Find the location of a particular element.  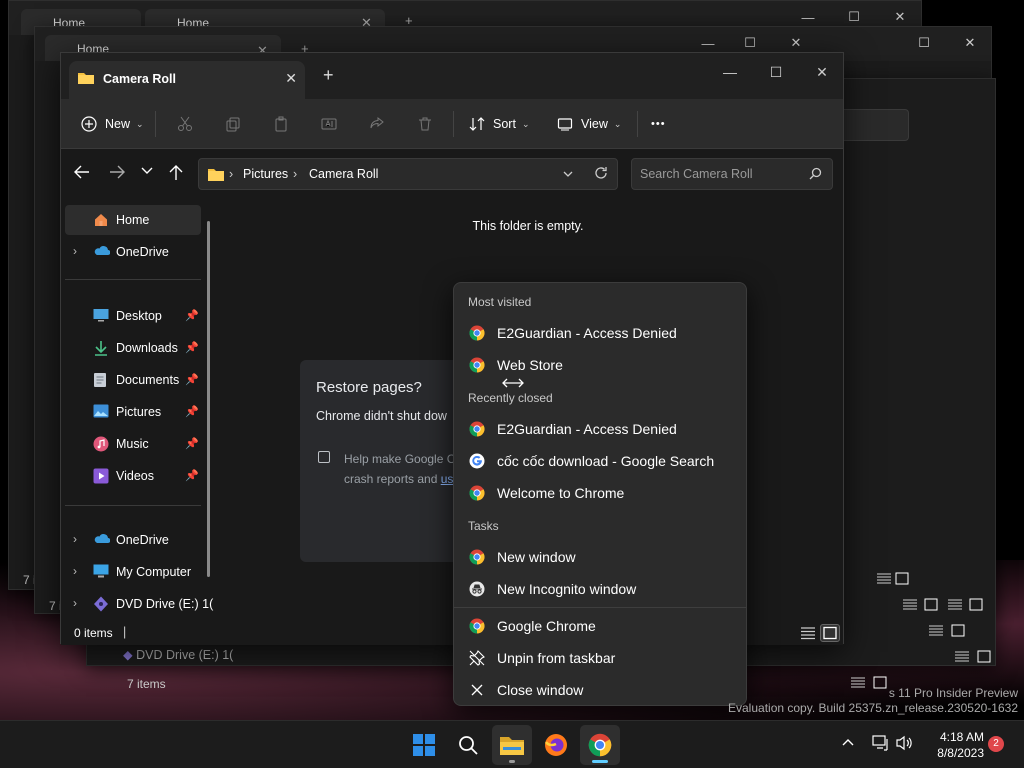

jump-item-task: New Incognito window is located at coordinates (601, 589).